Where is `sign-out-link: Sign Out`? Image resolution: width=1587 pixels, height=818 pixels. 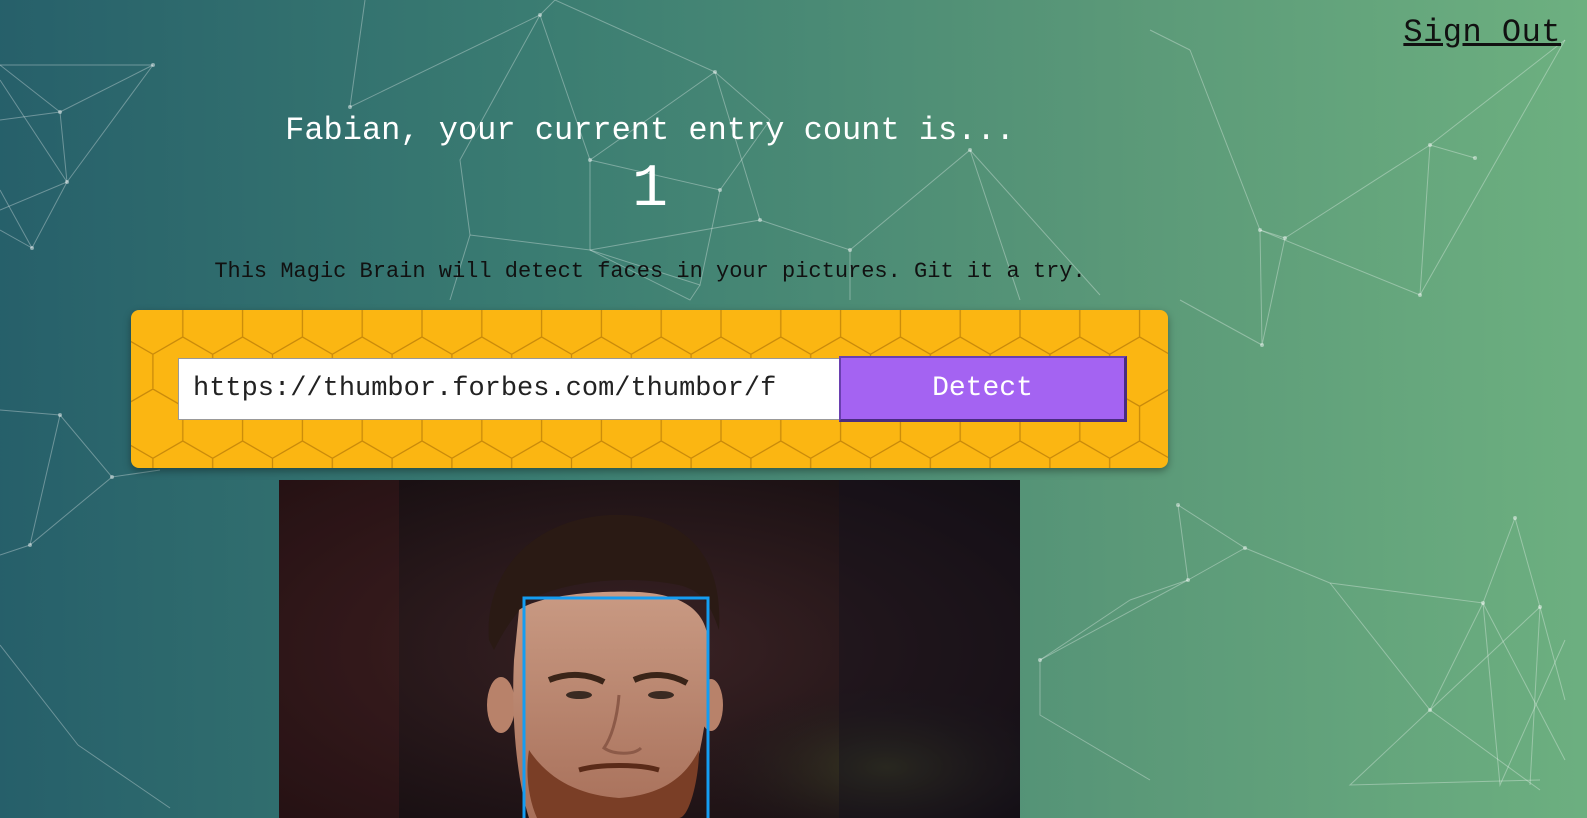 sign-out-link: Sign Out is located at coordinates (1482, 32).